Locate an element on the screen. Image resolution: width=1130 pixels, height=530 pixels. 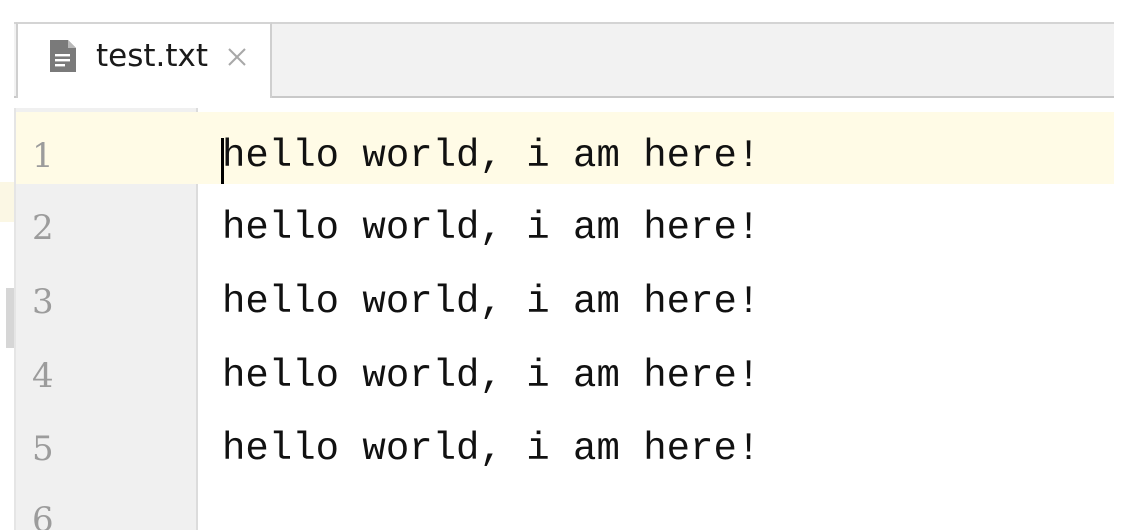
top-strip is located at coordinates (565, 11).